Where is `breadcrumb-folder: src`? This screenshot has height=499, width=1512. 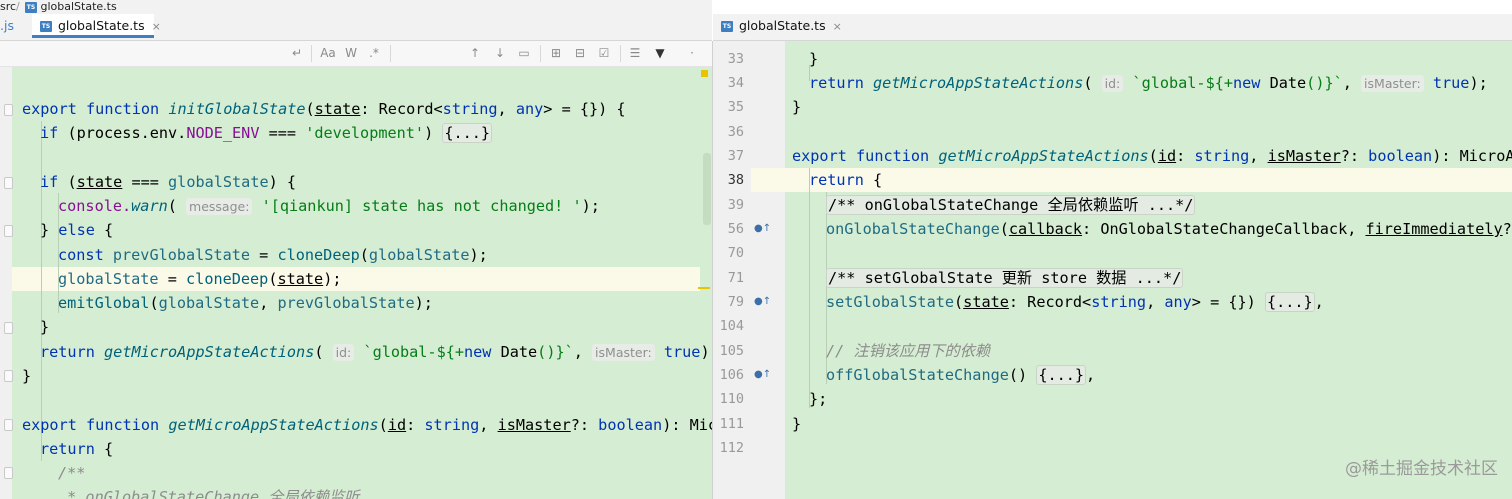
breadcrumb-folder: src is located at coordinates (8, 6).